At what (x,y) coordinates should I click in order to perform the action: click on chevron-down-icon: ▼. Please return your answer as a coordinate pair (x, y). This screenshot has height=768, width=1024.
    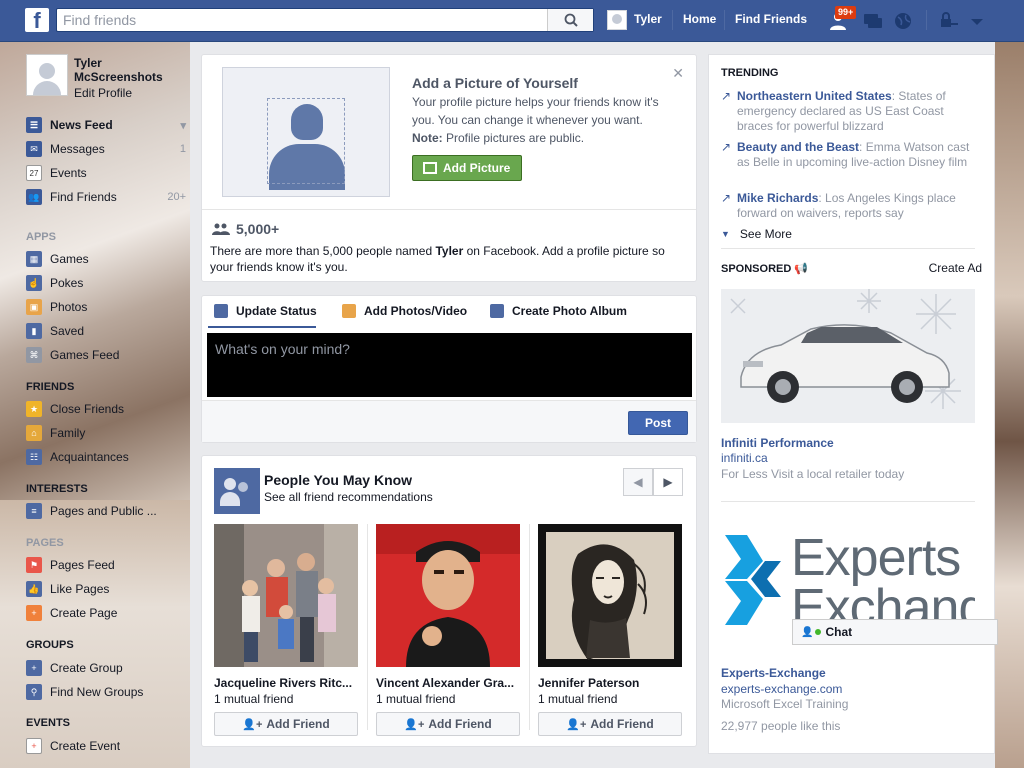
    Looking at the image, I should click on (725, 234).